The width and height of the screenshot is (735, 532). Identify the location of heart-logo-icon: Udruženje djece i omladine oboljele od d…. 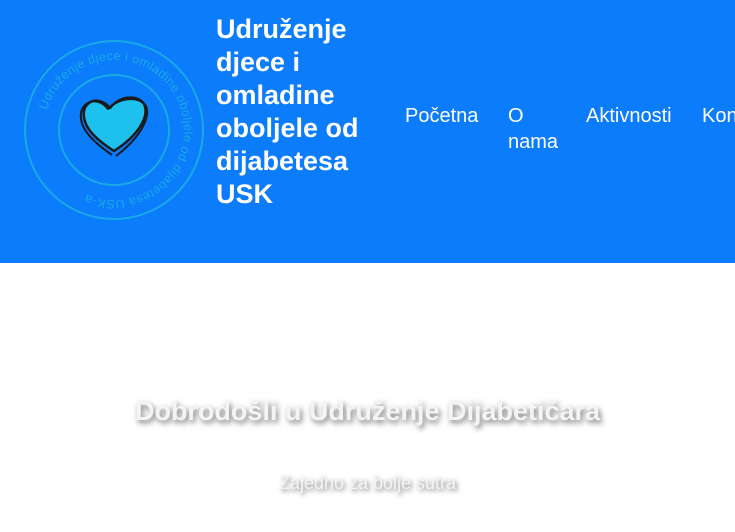
(114, 130).